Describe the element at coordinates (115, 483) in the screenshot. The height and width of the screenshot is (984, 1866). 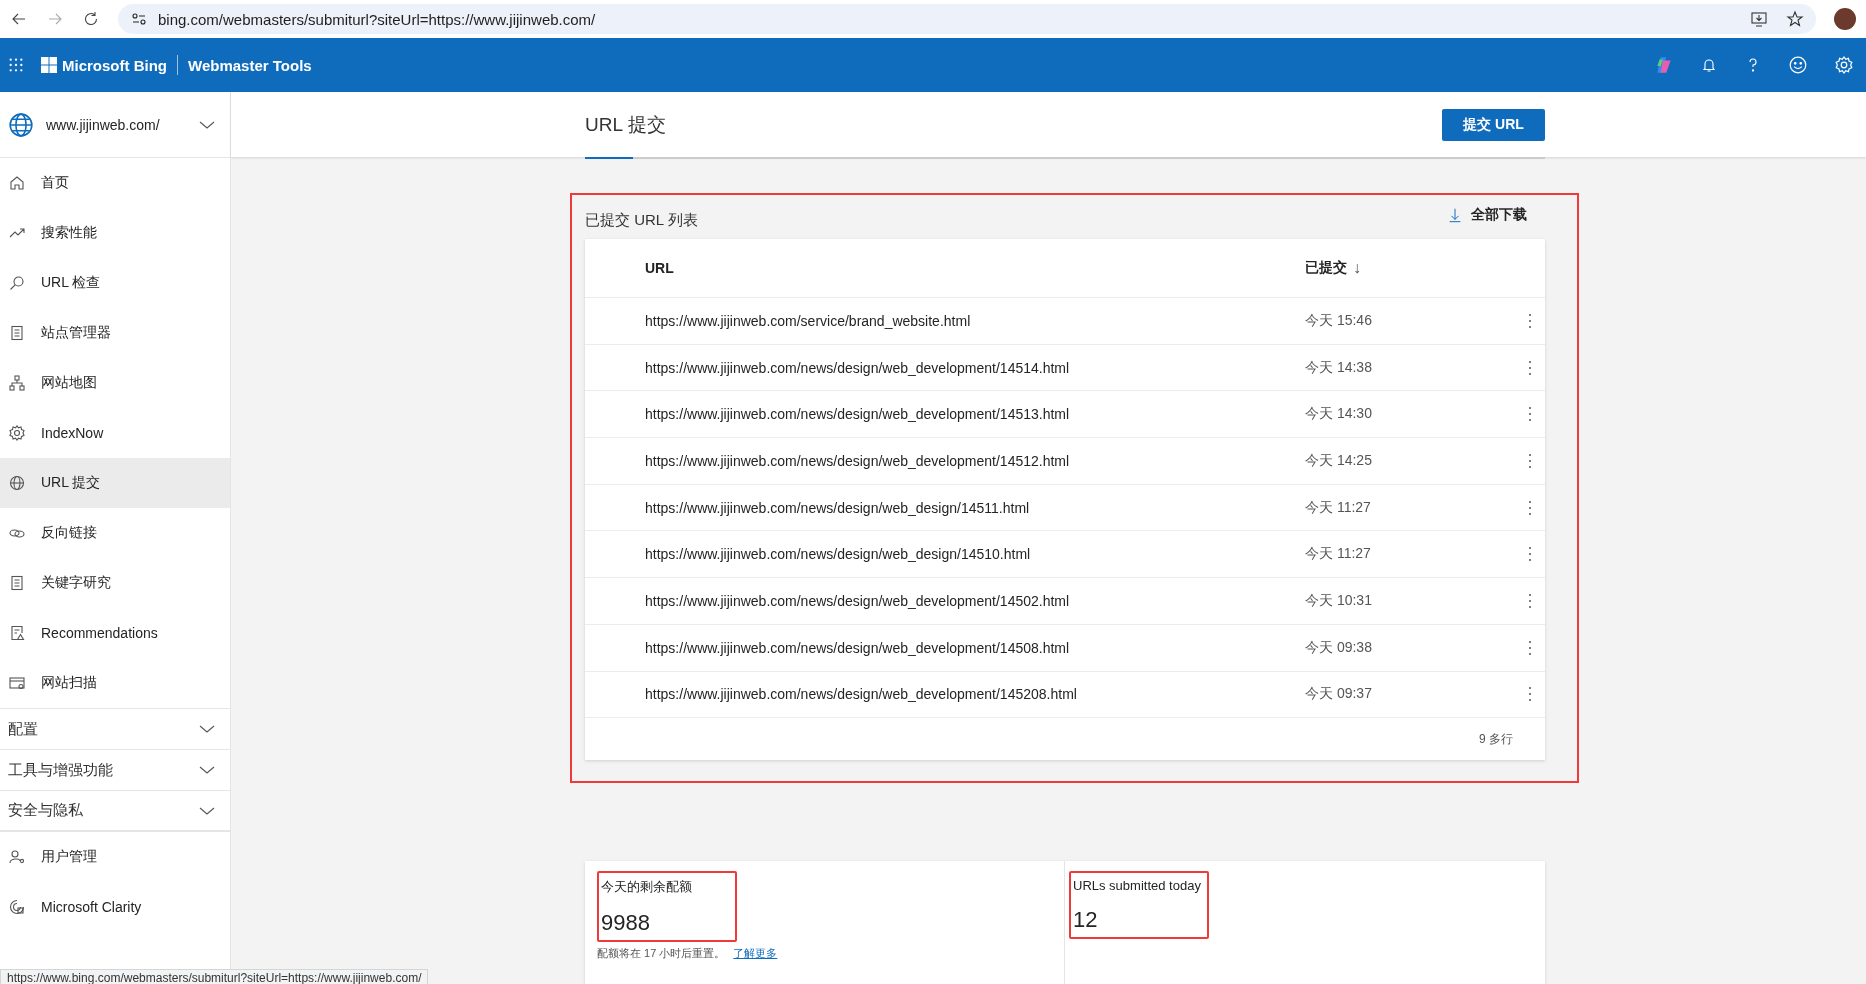
I see `sidebar-item: URL 提交` at that location.